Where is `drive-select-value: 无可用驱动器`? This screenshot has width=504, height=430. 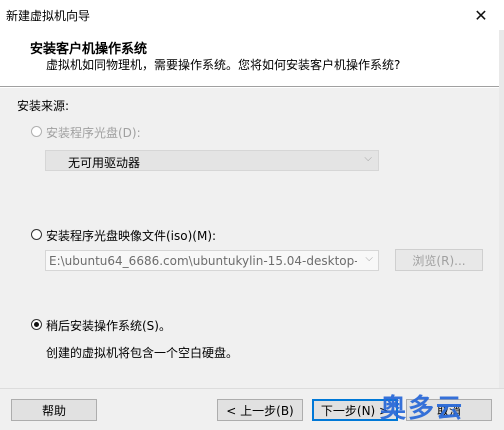
drive-select-value: 无可用驱动器 is located at coordinates (104, 163).